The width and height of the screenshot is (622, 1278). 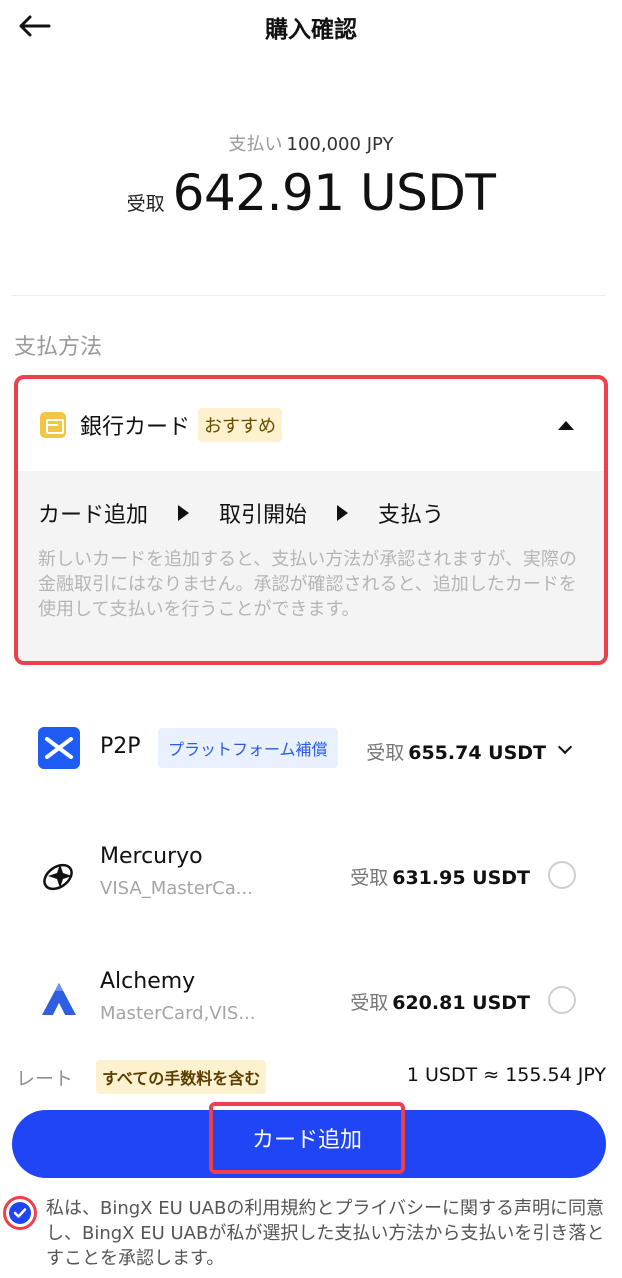 What do you see at coordinates (311, 30) in the screenshot?
I see `page-title: 購入確認` at bounding box center [311, 30].